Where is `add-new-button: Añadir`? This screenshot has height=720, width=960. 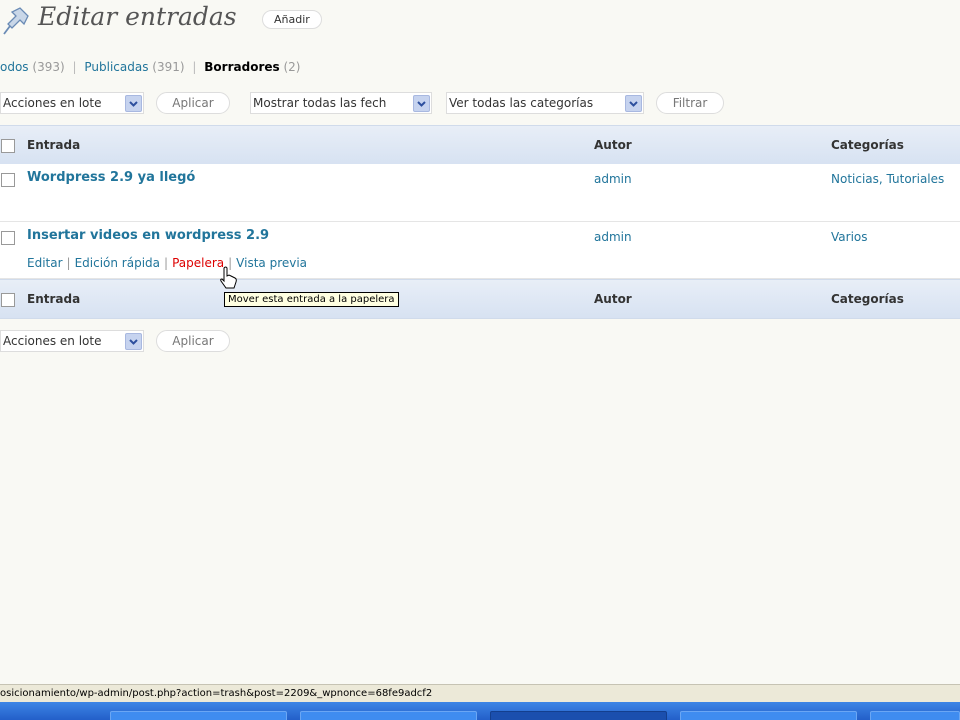
add-new-button: Añadir is located at coordinates (292, 19).